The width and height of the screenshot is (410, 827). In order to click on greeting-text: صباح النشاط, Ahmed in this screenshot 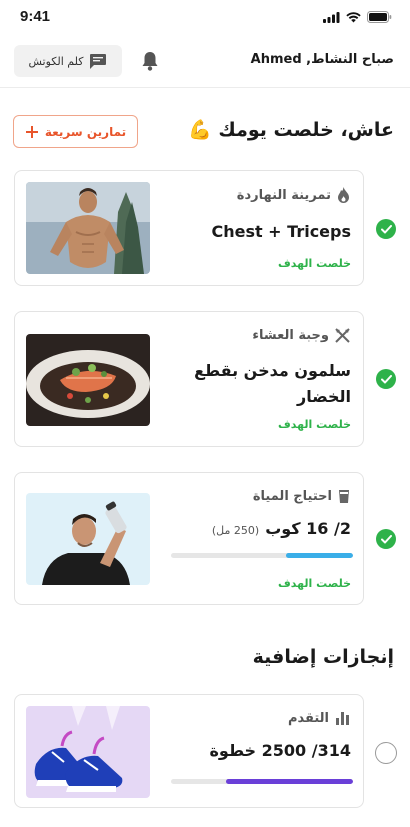, I will do `click(322, 59)`.